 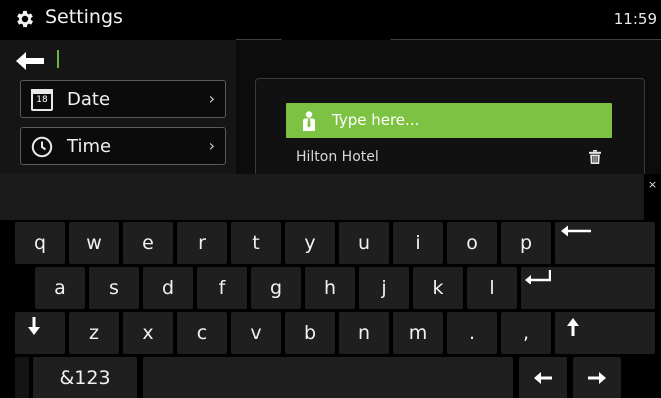 What do you see at coordinates (588, 288) in the screenshot?
I see `enter-key` at bounding box center [588, 288].